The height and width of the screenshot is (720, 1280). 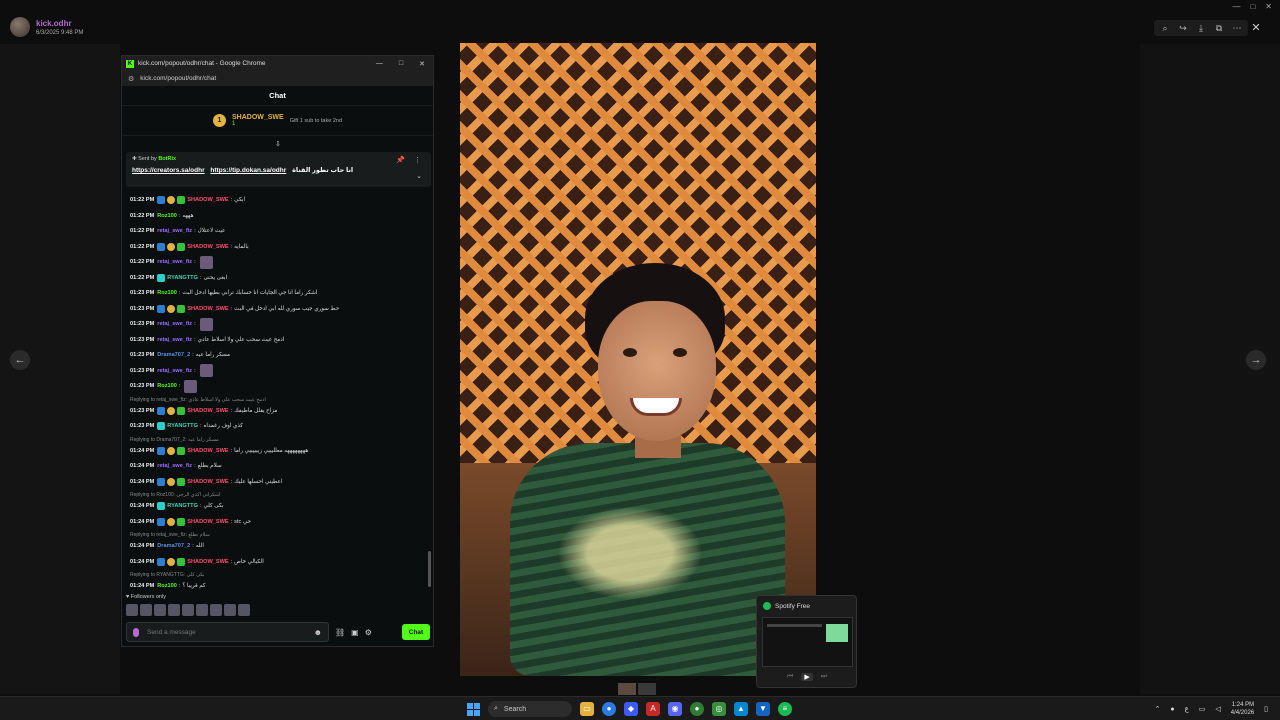 I want to click on clock: 1:24 PM 4/4/2026, so click(x=1242, y=709).